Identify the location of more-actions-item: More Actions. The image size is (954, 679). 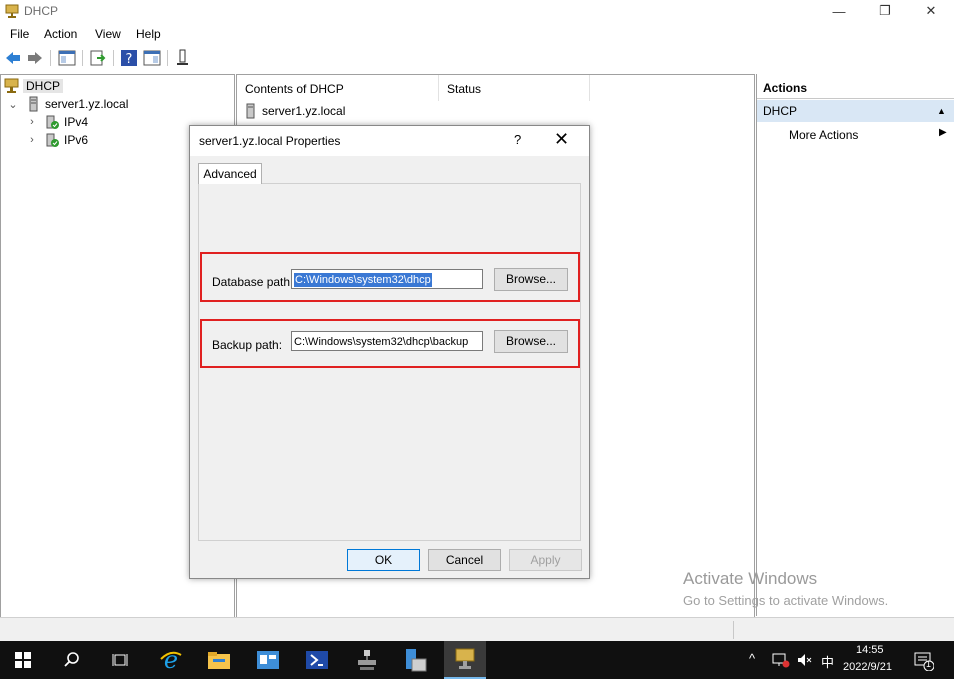
(823, 135).